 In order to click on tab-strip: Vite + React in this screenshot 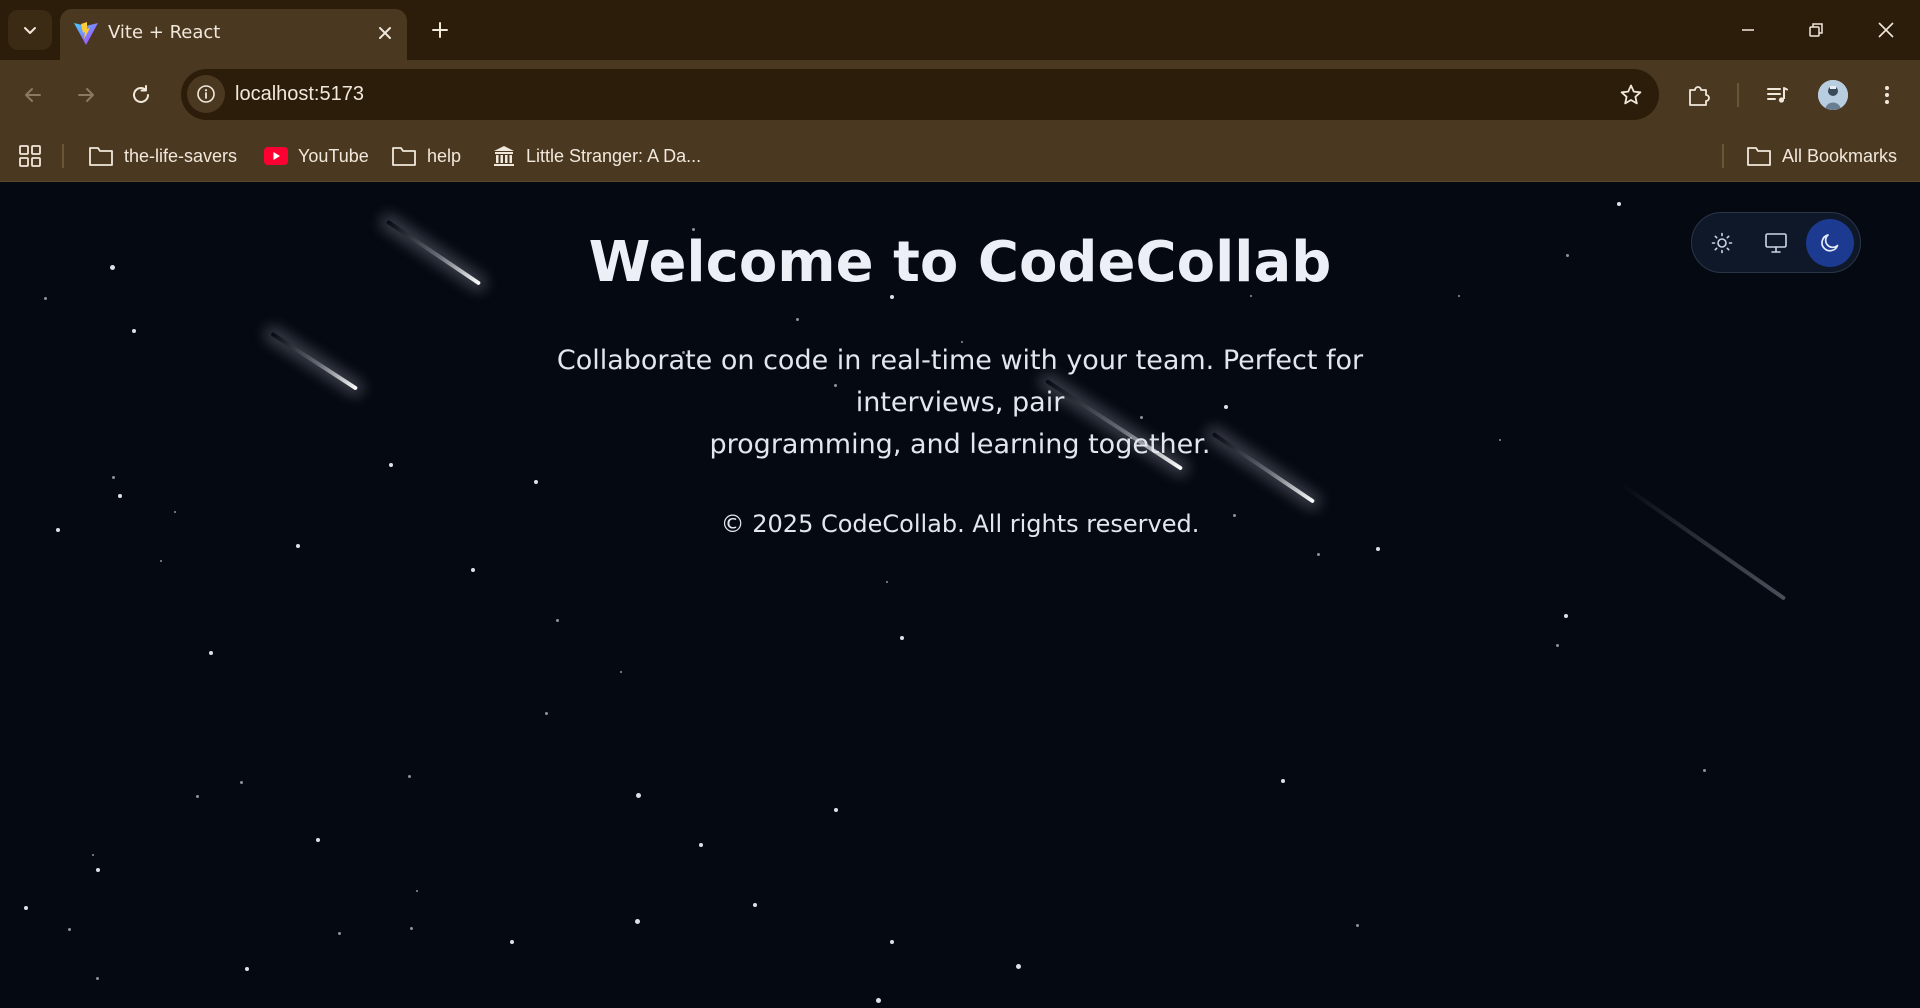, I will do `click(960, 30)`.